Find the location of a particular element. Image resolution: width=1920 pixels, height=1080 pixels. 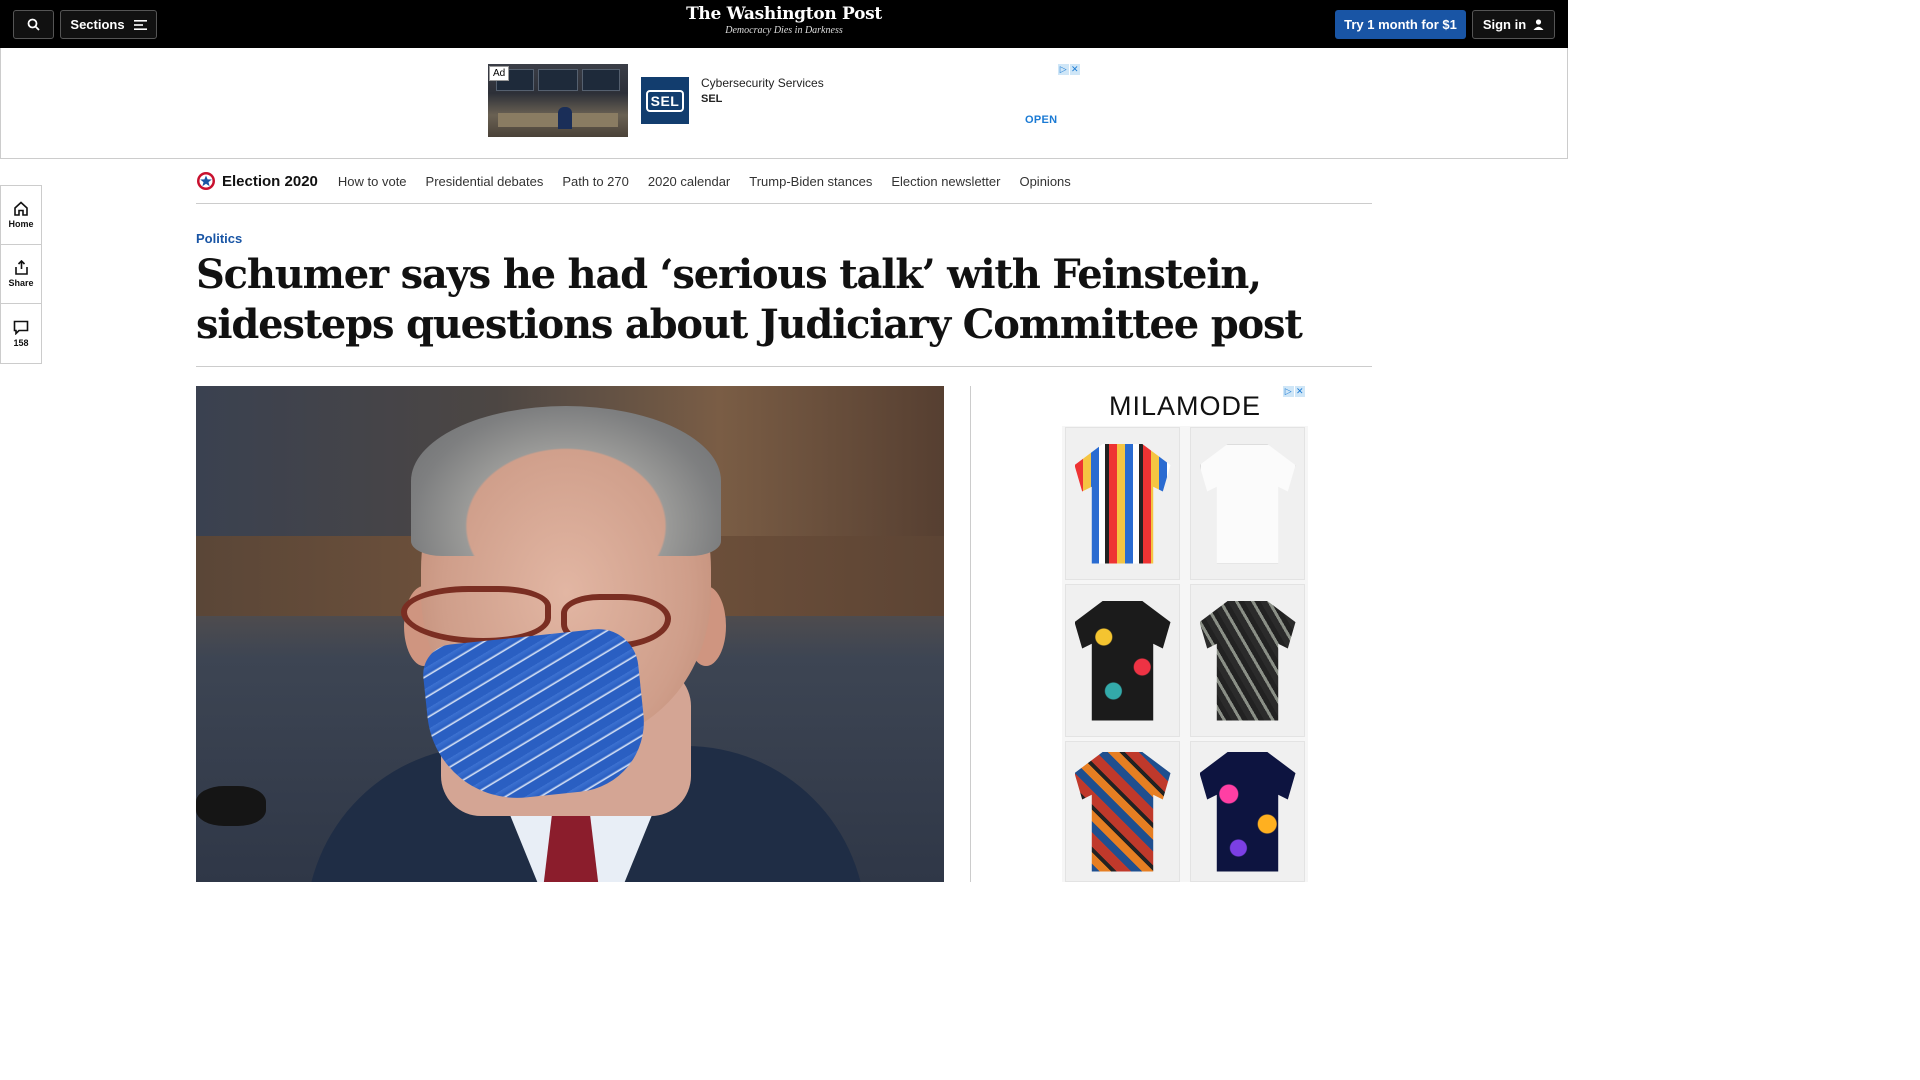

sections-menu-button: Sections is located at coordinates (108, 24).